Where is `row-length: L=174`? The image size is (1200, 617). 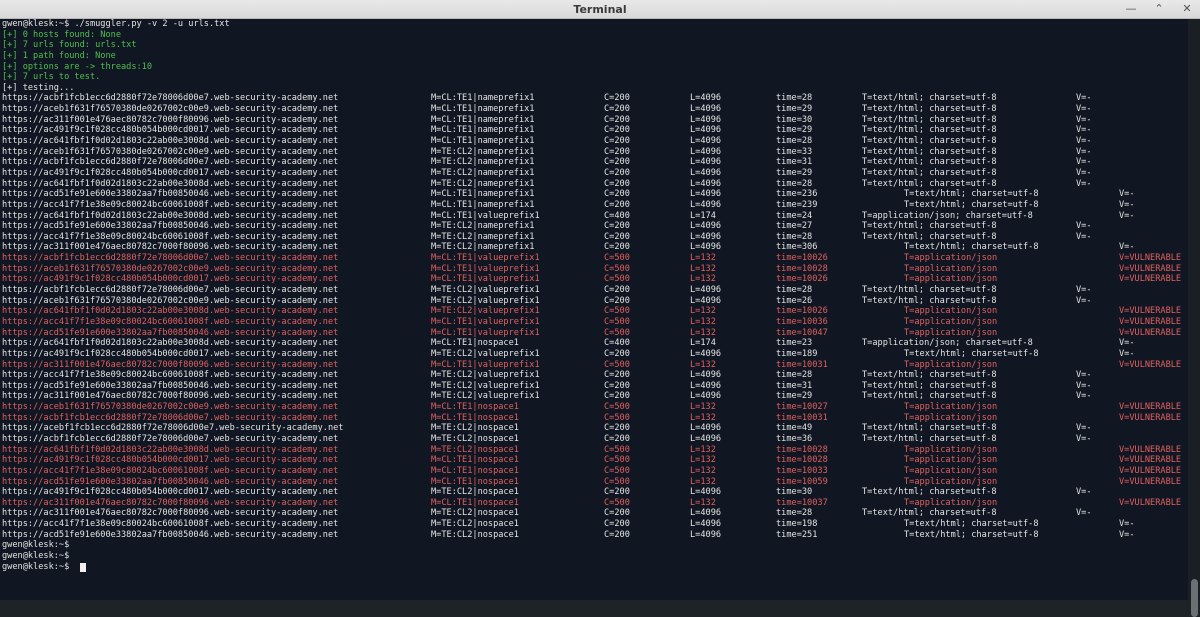 row-length: L=174 is located at coordinates (703, 343).